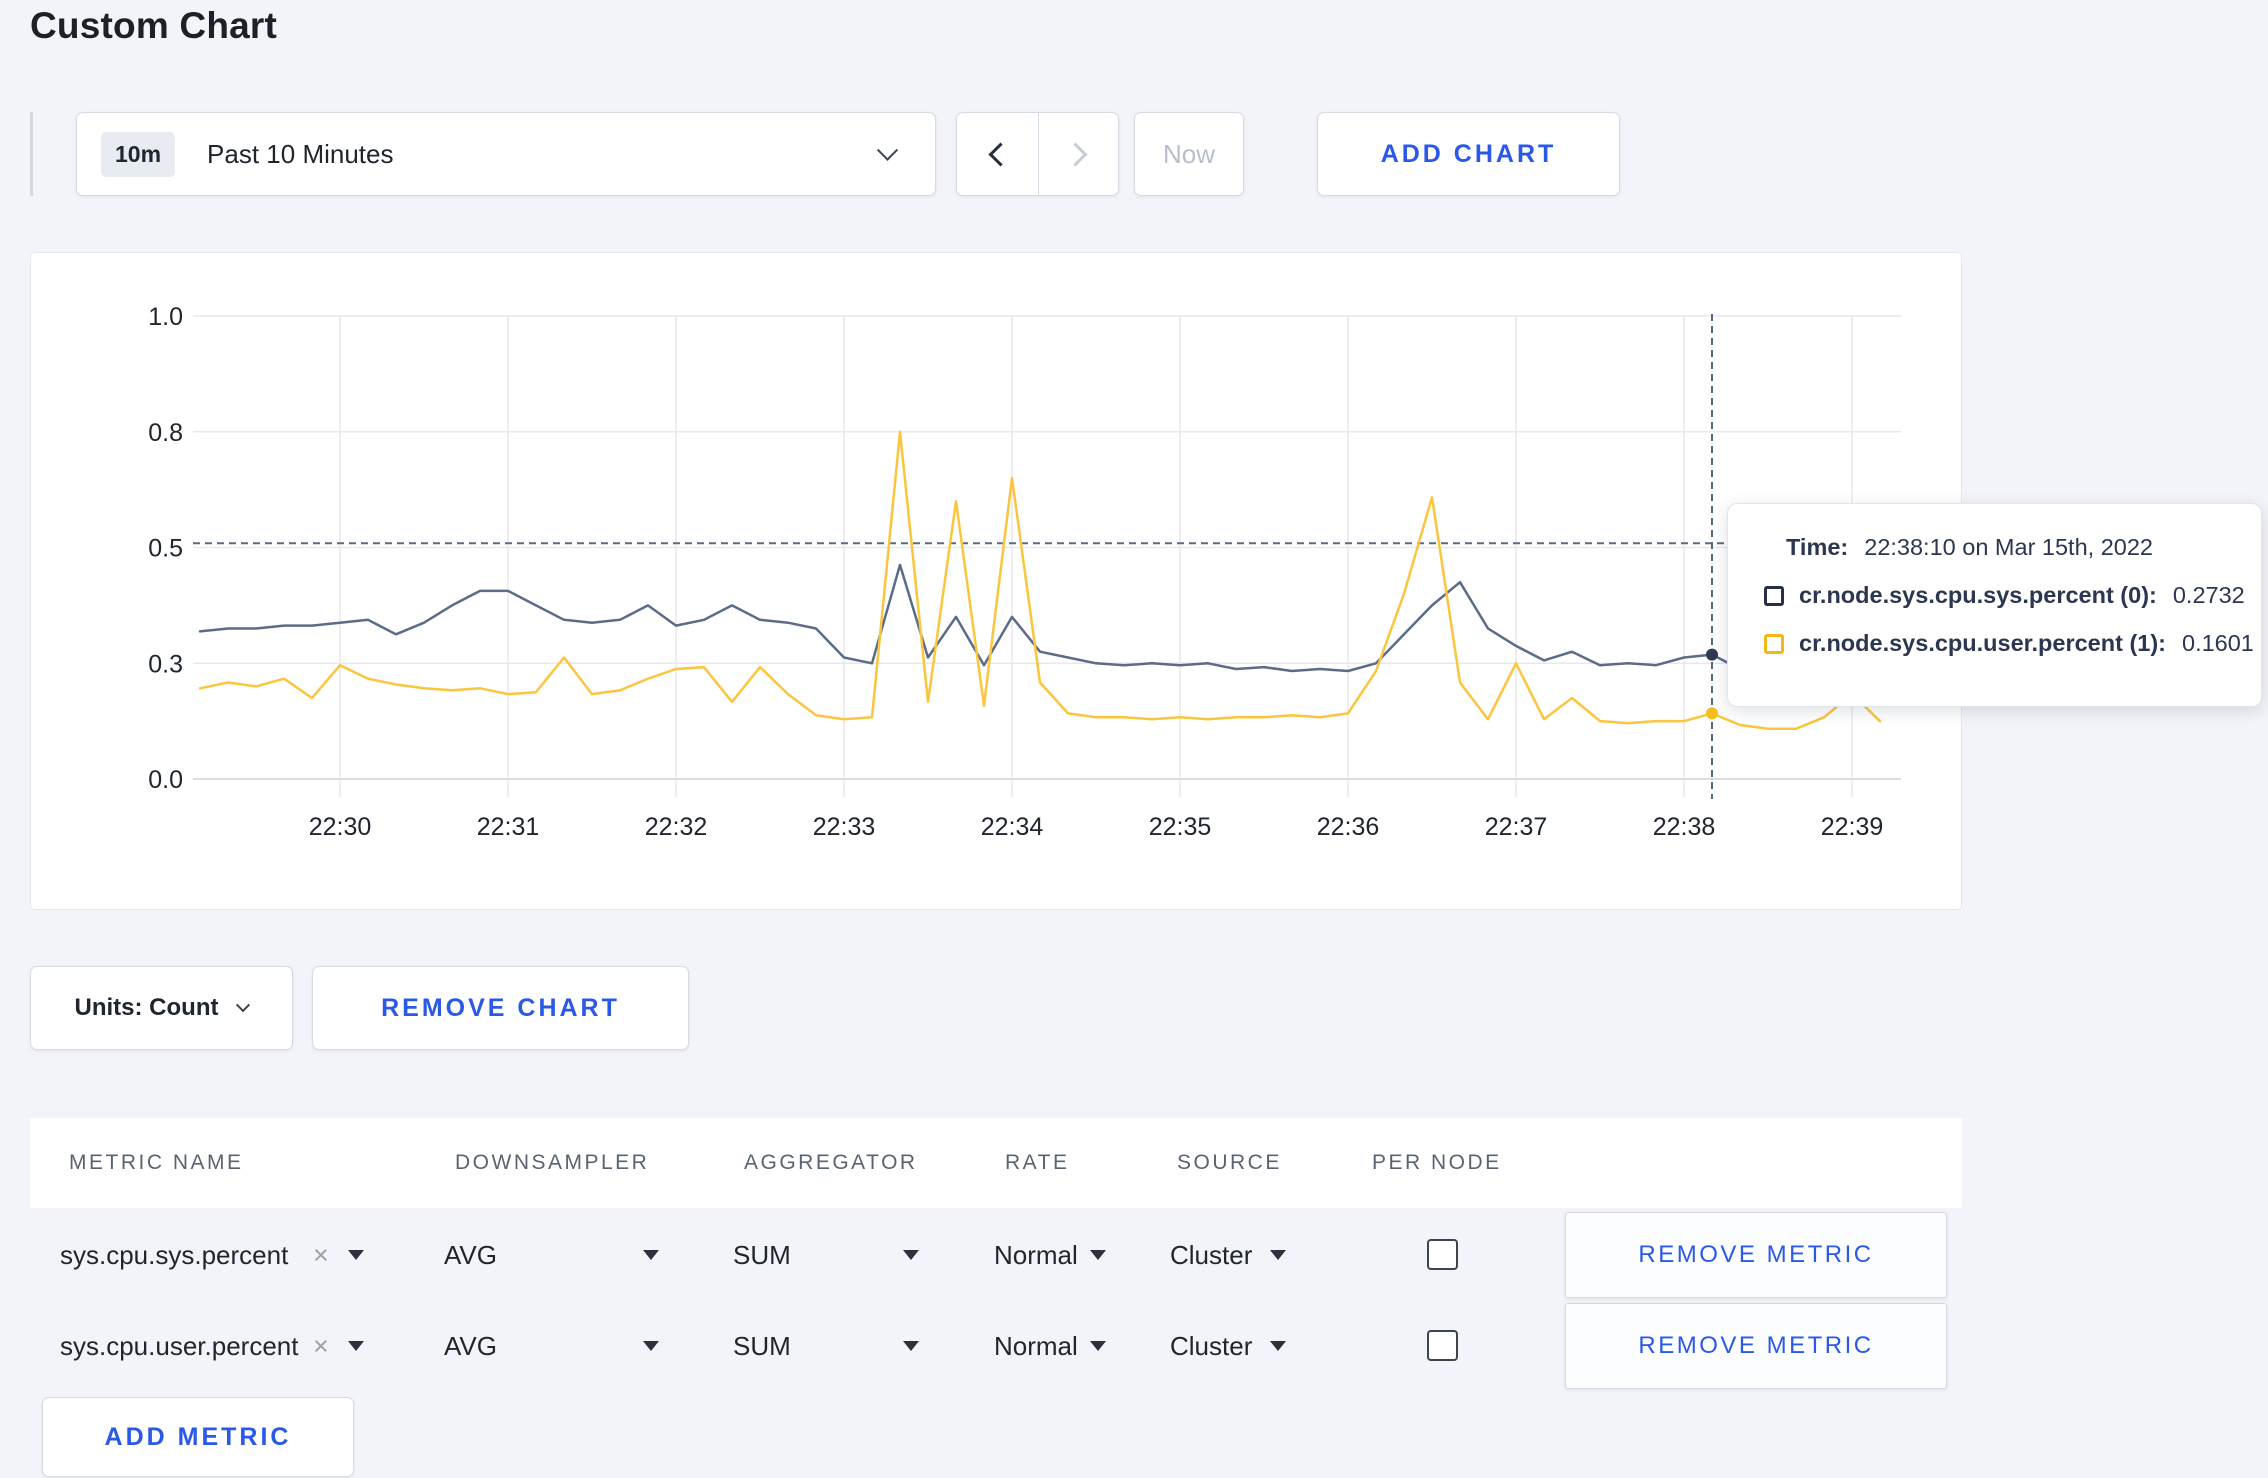  I want to click on header-metric-name: METRIC NAME, so click(156, 1162).